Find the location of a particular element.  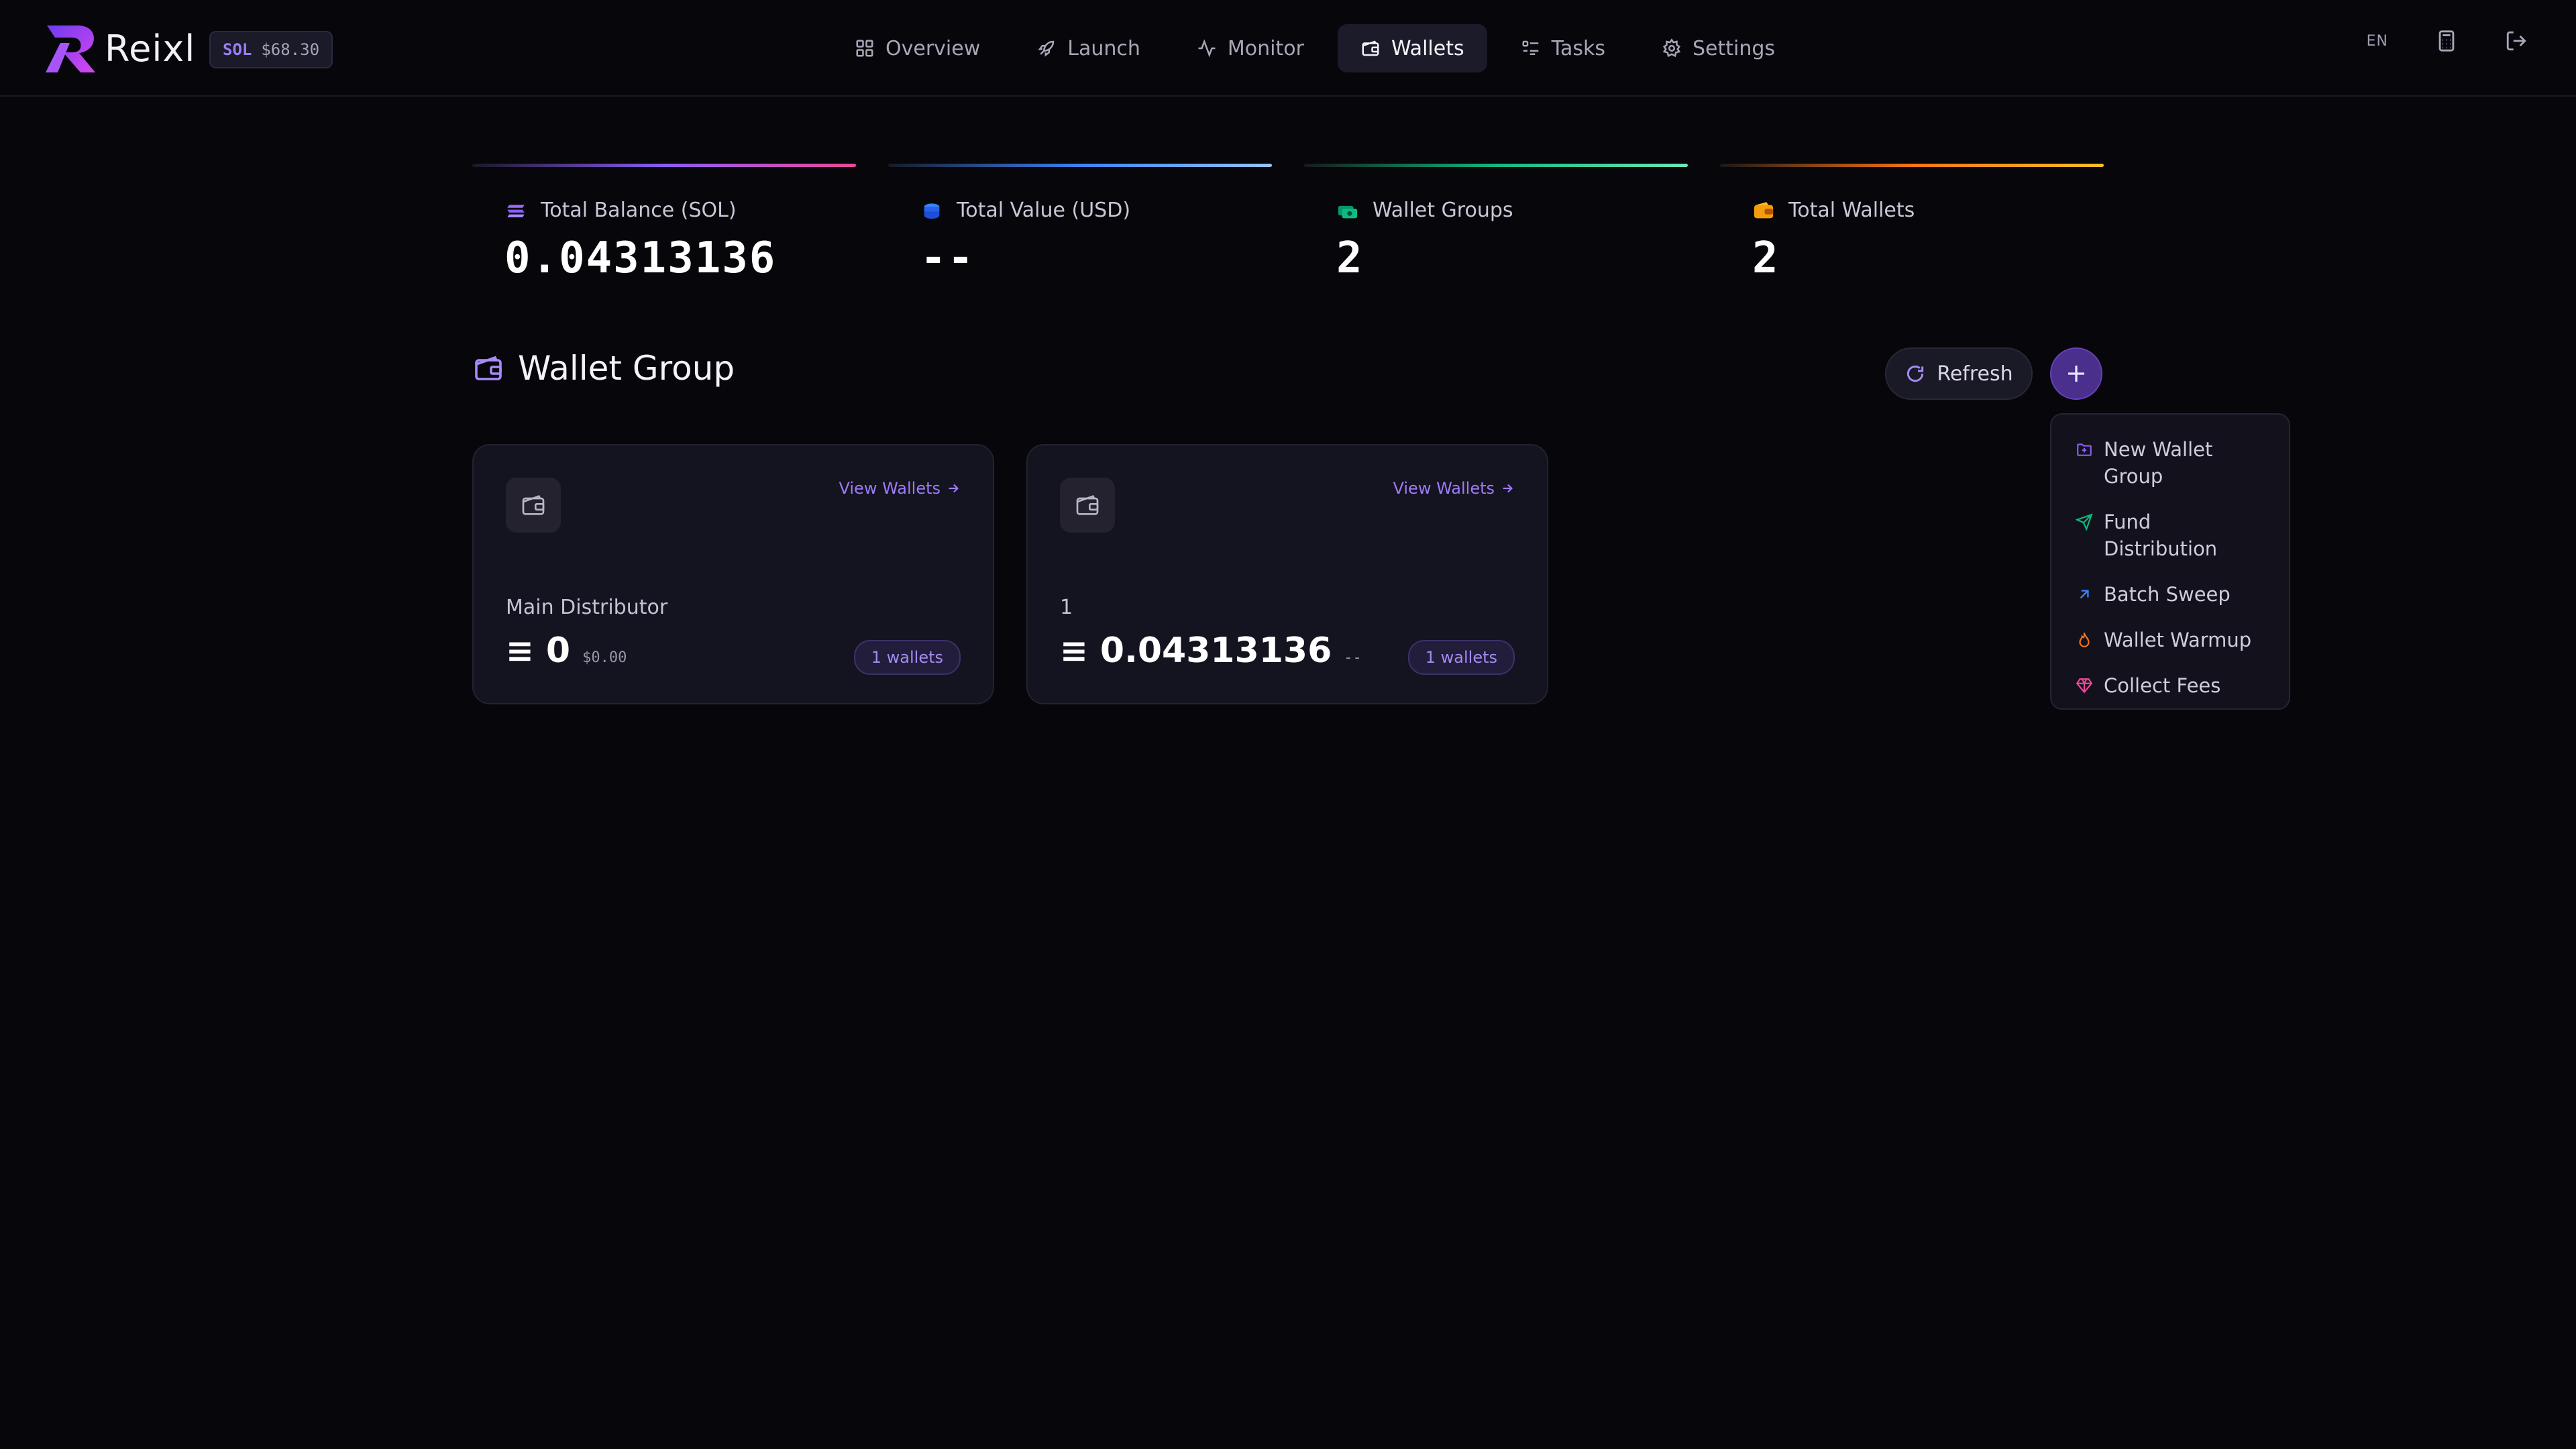

group-balance-value: 0.04313136 is located at coordinates (1215, 651).